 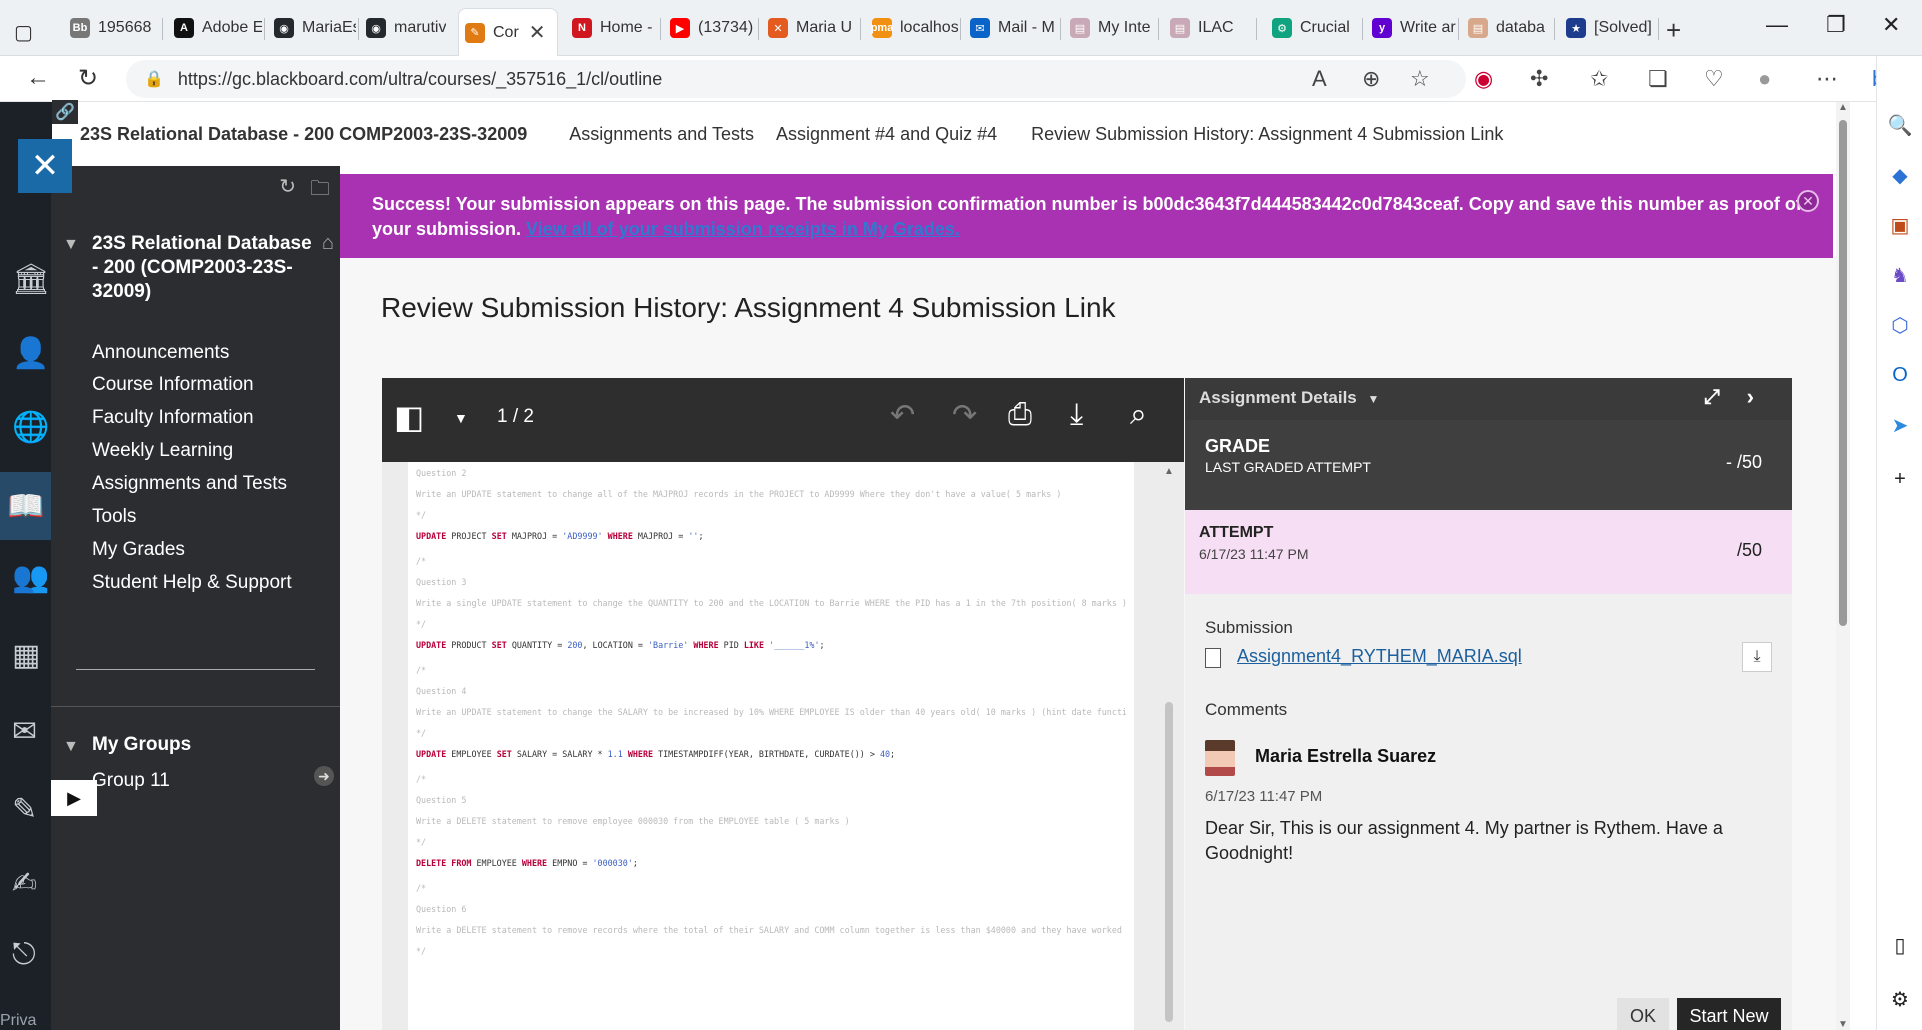 What do you see at coordinates (24, 955) in the screenshot?
I see `sign-out-icon: ⎋` at bounding box center [24, 955].